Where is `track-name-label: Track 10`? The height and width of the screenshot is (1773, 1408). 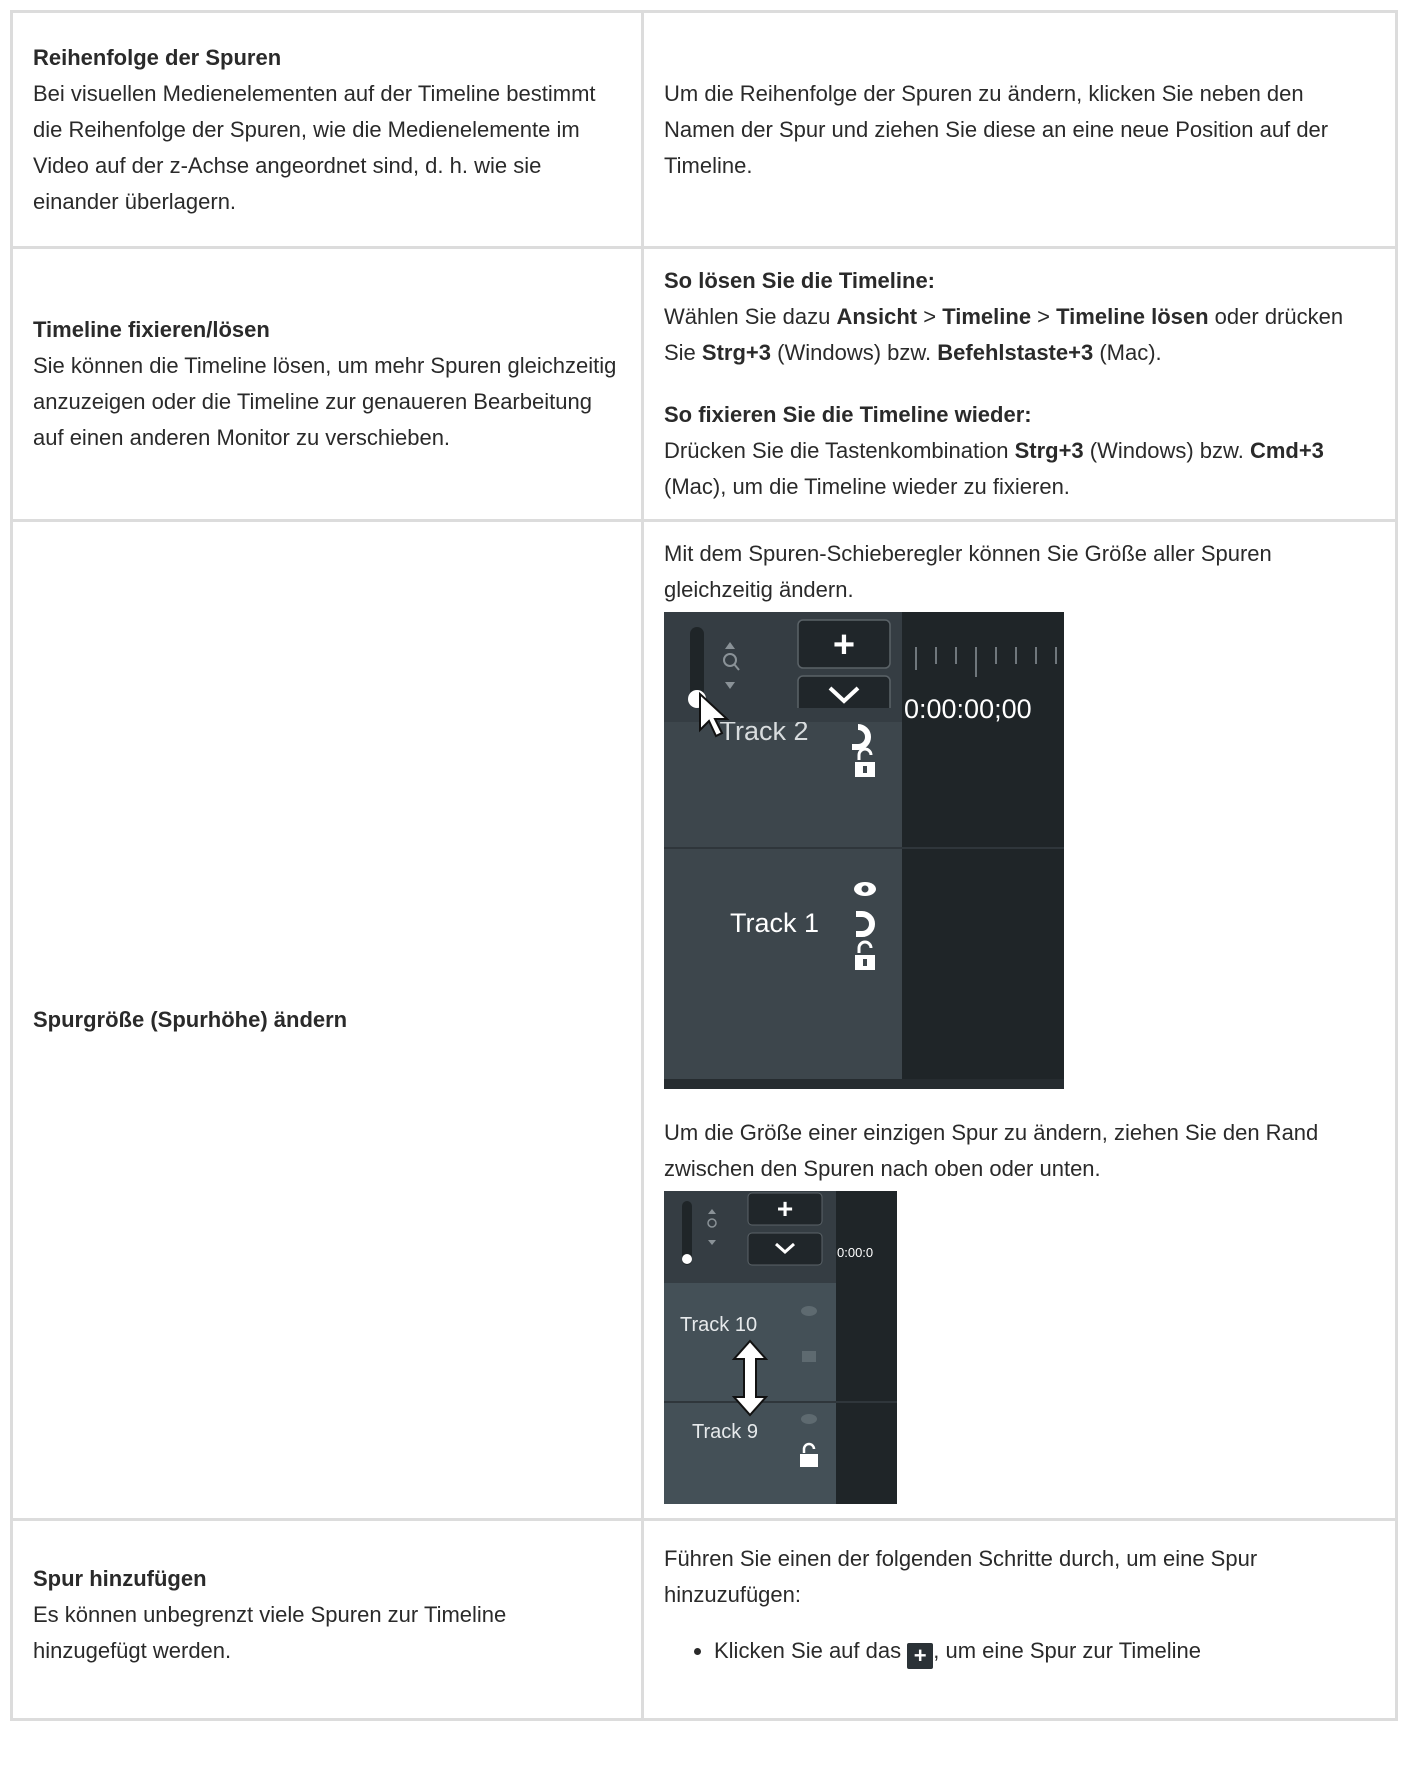
track-name-label: Track 10 is located at coordinates (718, 1325).